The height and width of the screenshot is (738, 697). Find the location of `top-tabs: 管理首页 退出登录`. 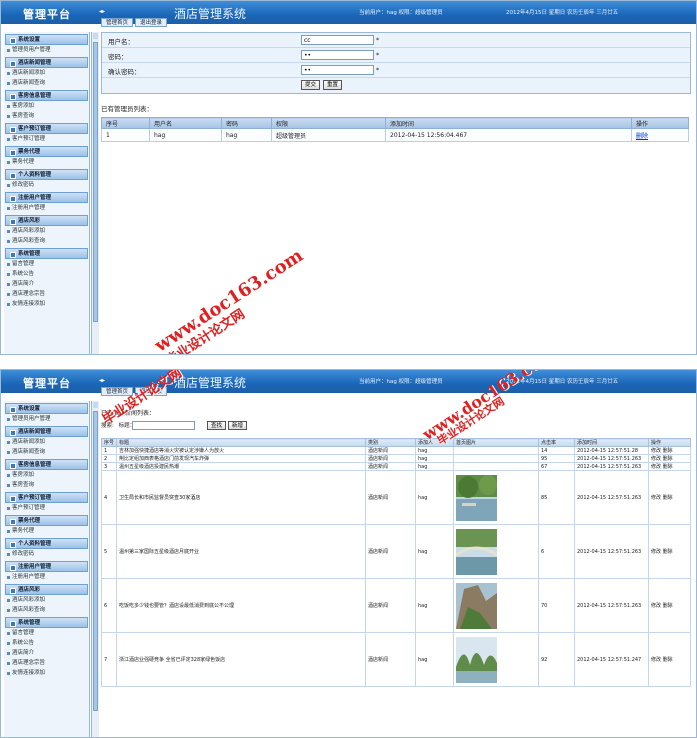

top-tabs: 管理首页 退出登录 is located at coordinates (134, 391).